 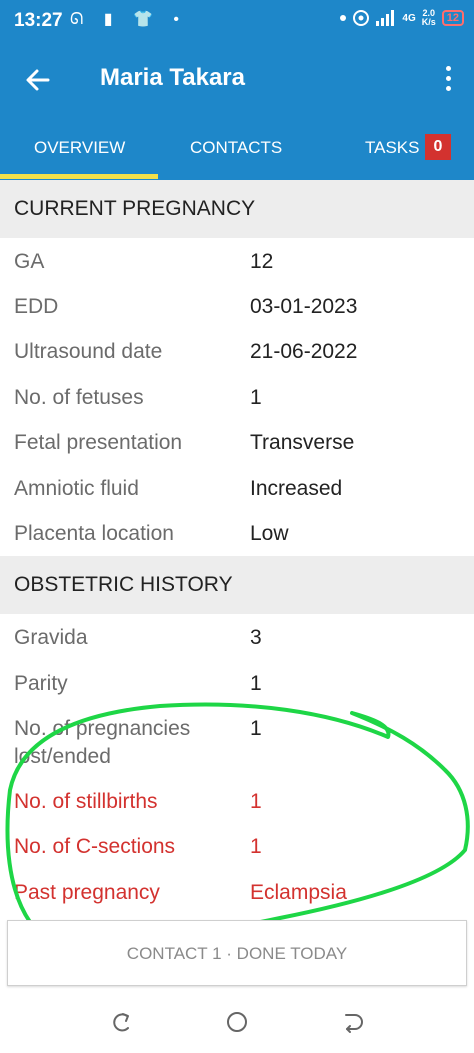 I want to click on row-label: Past pregnancy, so click(x=87, y=892).